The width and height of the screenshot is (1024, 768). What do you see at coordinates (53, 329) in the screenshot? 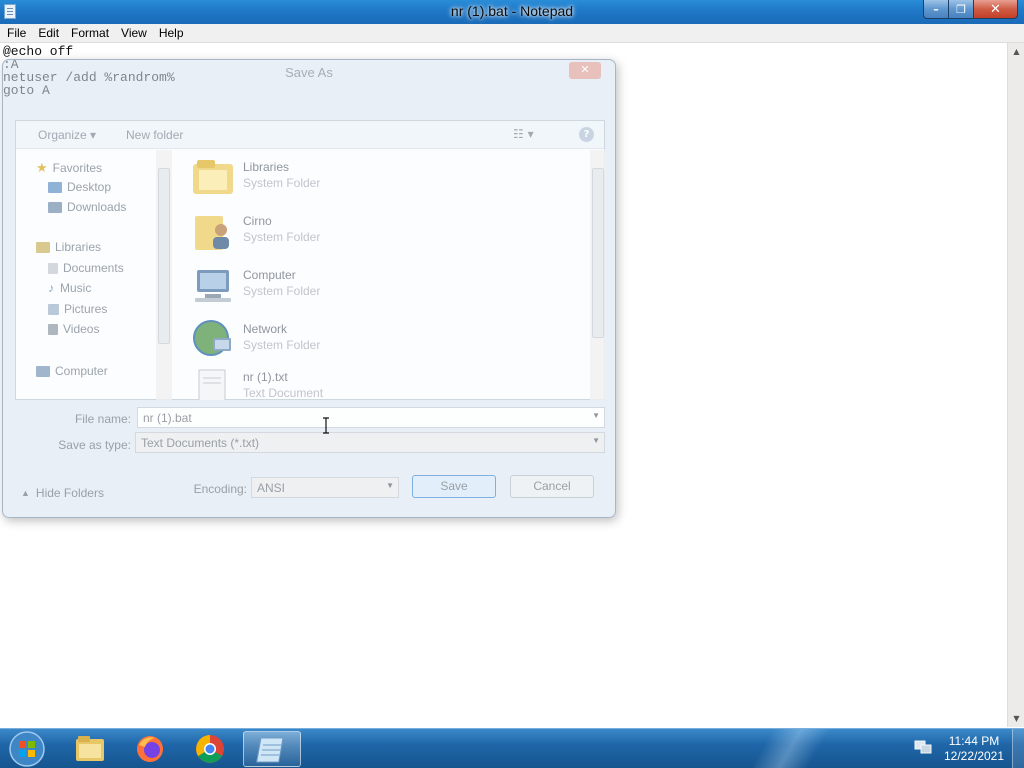
I see `videos-icon` at bounding box center [53, 329].